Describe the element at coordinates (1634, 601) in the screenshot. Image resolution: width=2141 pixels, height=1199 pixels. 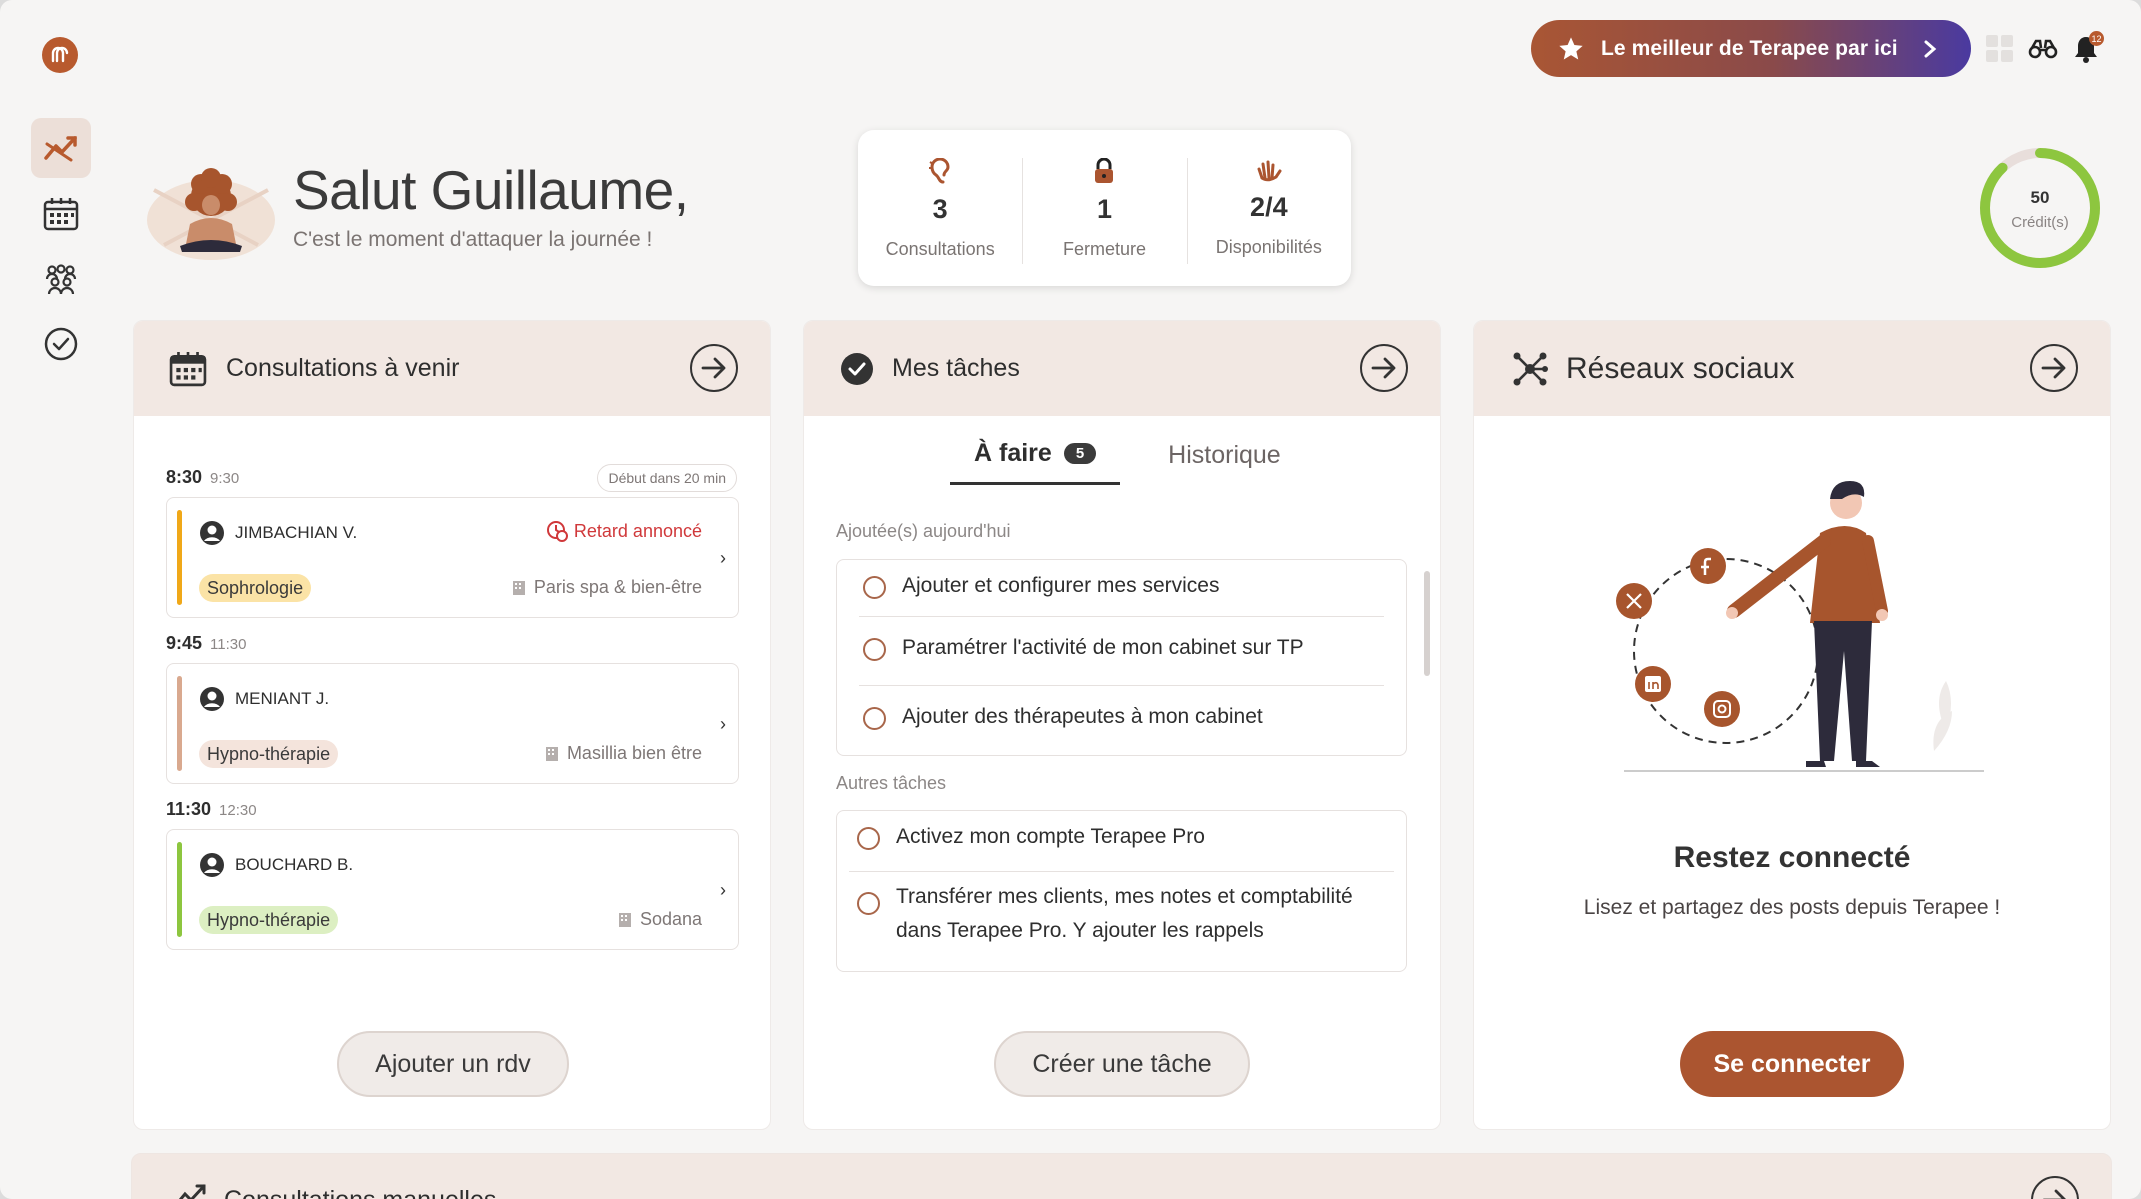
I see `x-icon` at that location.